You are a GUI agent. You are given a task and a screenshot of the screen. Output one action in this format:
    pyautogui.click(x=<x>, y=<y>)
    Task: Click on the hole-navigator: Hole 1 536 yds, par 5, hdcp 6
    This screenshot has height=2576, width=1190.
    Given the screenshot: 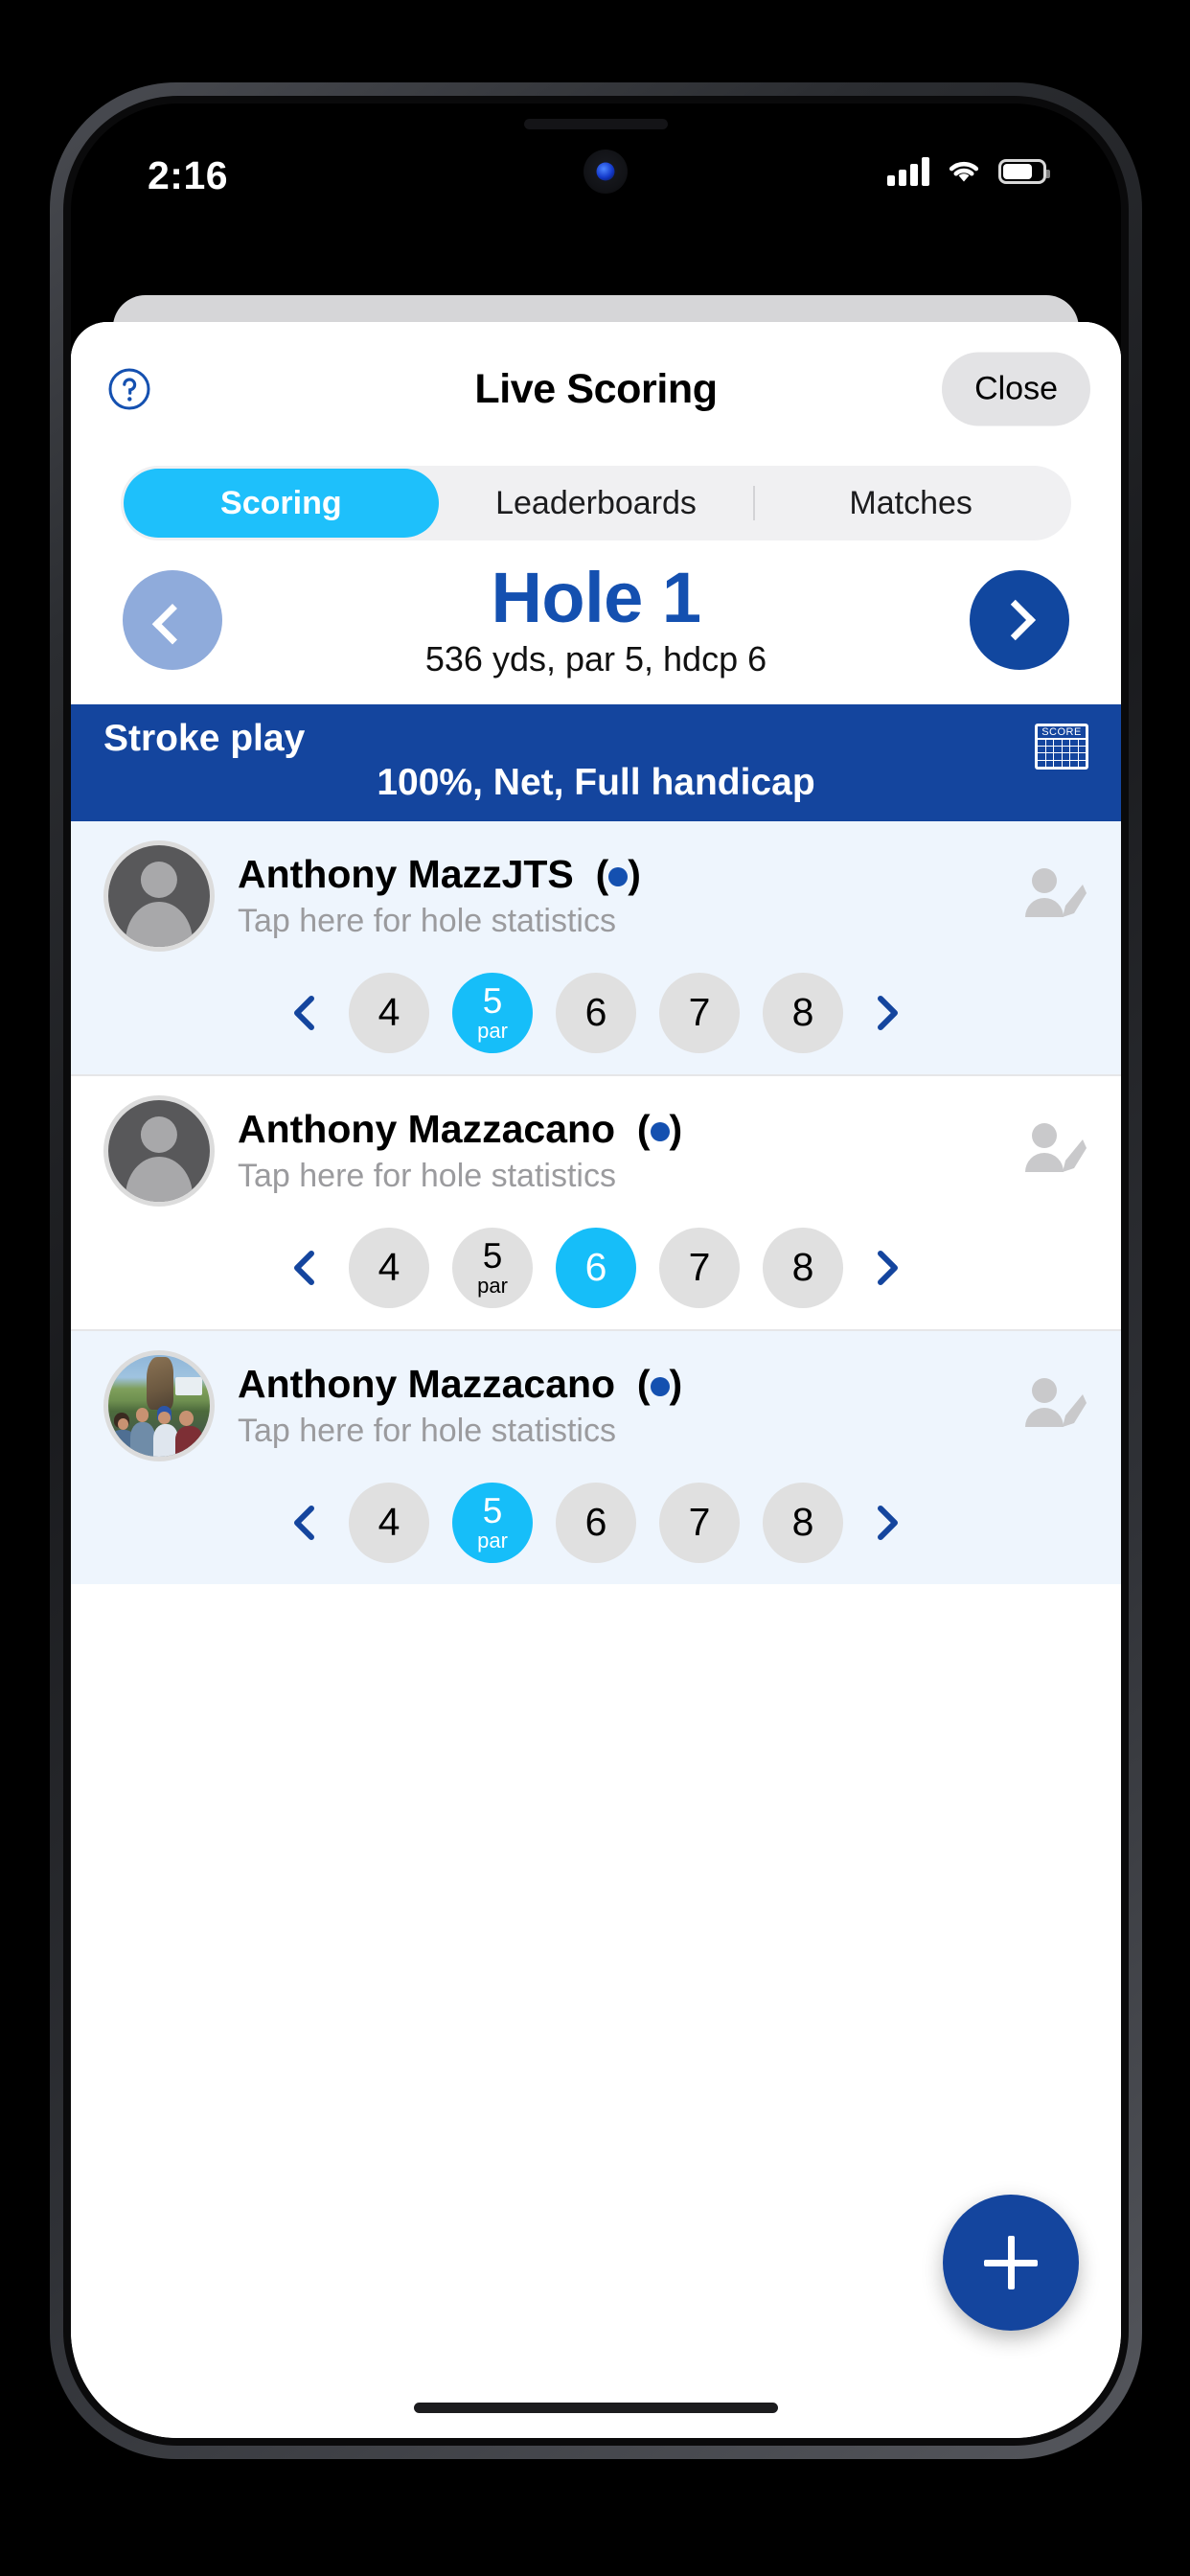 What is the action you would take?
    pyautogui.click(x=596, y=622)
    